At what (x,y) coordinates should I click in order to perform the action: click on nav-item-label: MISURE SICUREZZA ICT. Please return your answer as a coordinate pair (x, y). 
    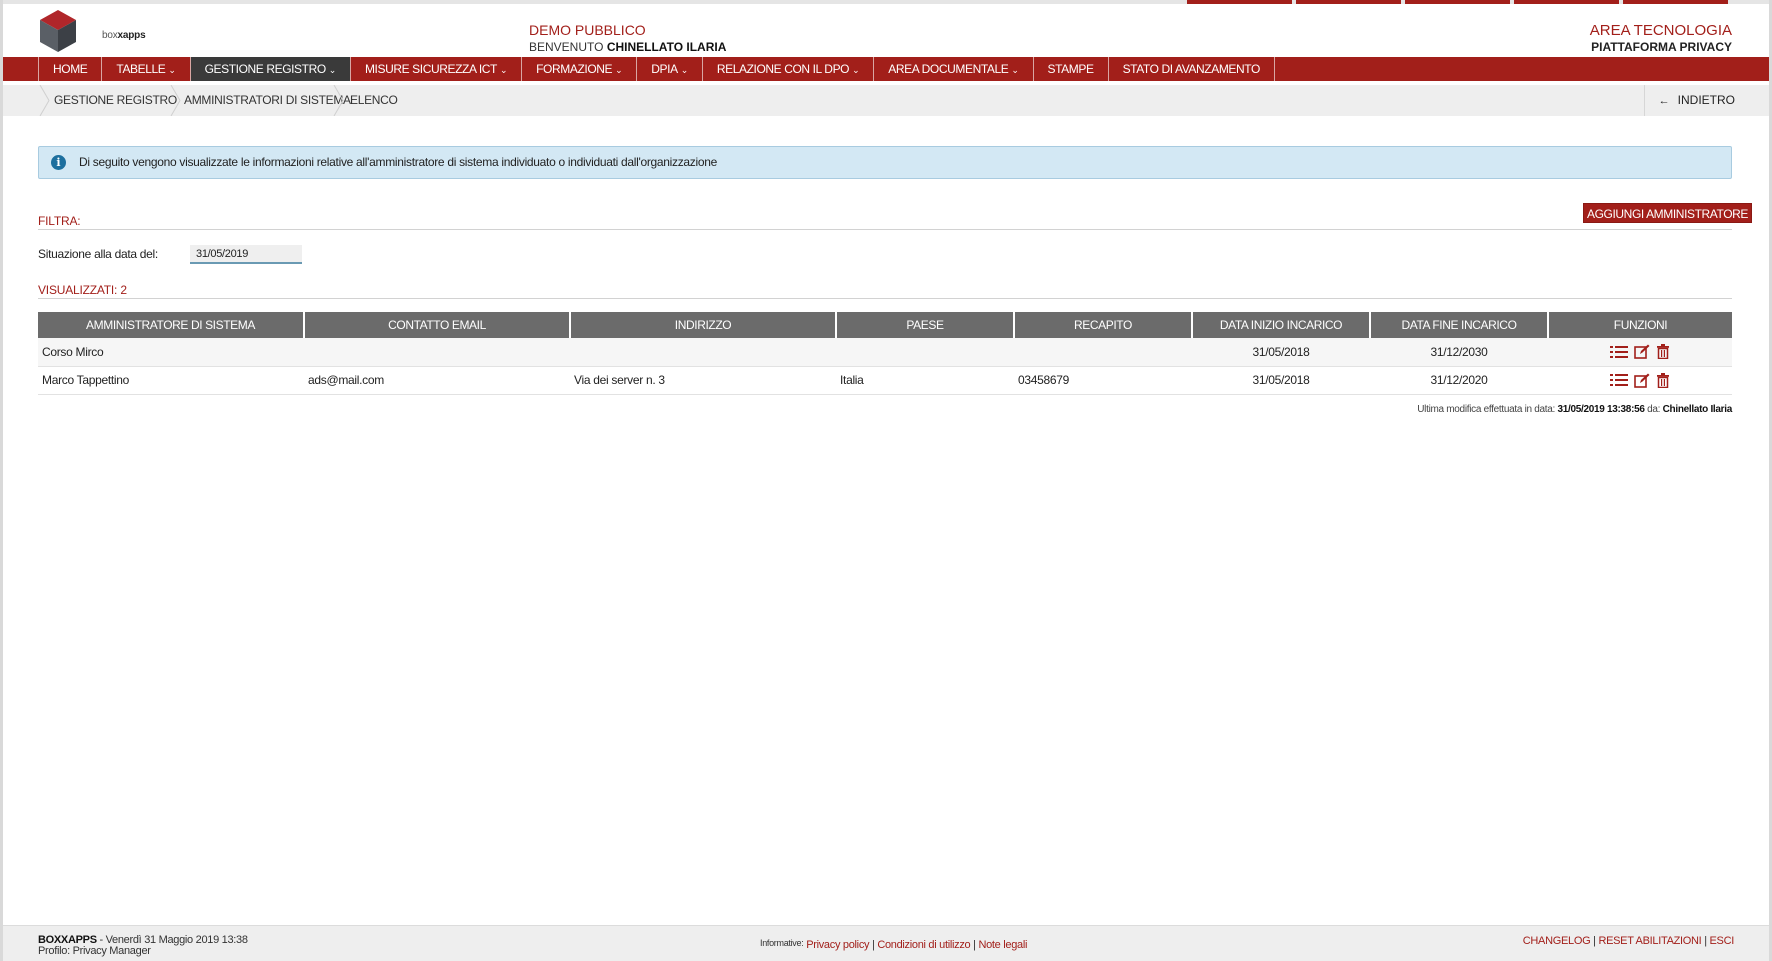
    Looking at the image, I should click on (430, 69).